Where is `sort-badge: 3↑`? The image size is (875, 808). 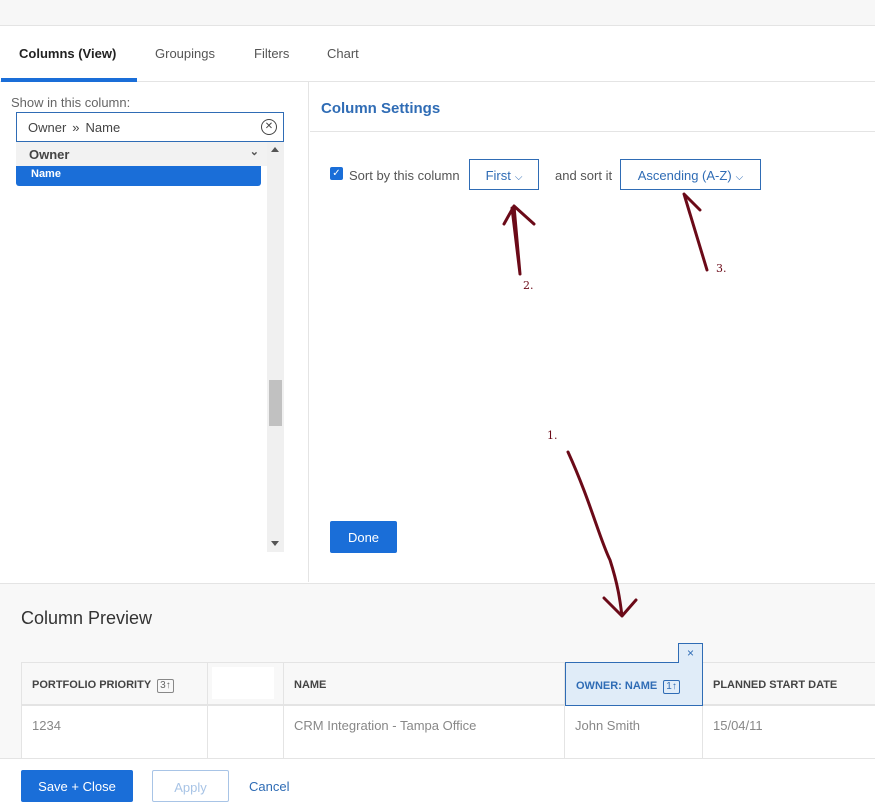 sort-badge: 3↑ is located at coordinates (165, 686).